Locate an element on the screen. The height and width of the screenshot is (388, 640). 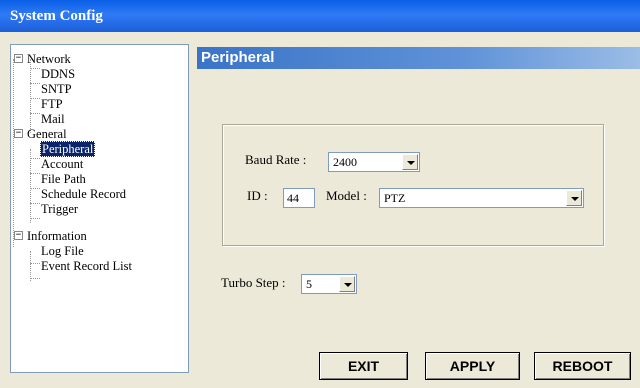
baud-rate-select: 2400 is located at coordinates (374, 162).